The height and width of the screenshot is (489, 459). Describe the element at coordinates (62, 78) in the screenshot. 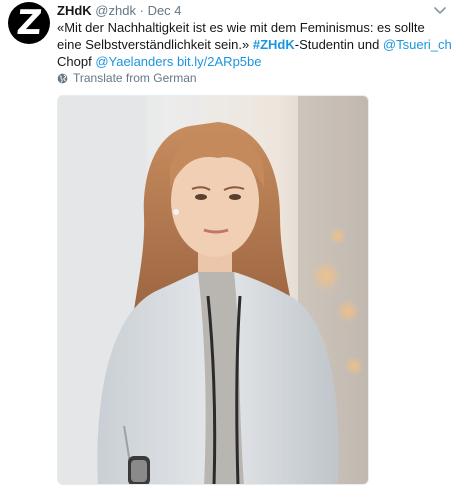

I see `globe-icon` at that location.